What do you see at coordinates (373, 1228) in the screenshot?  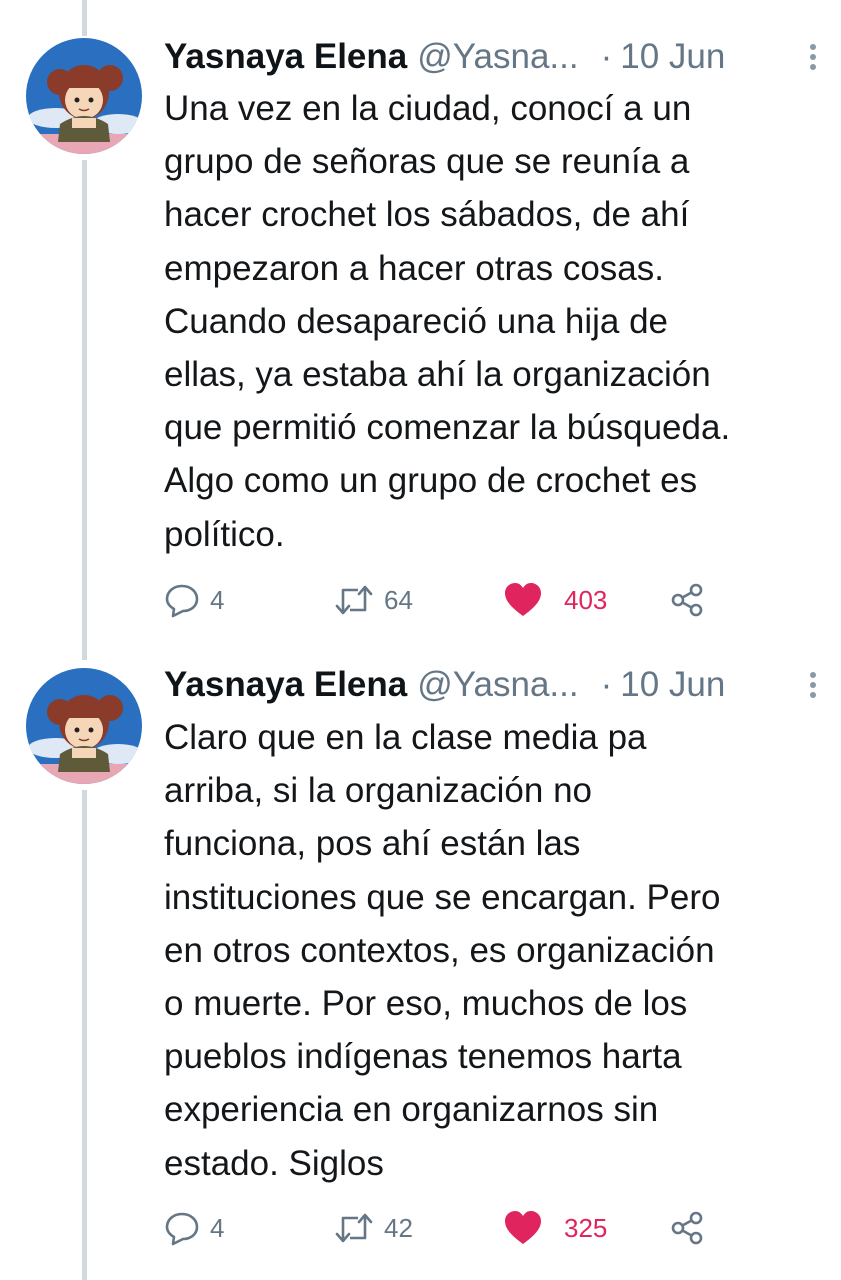 I see `retweet-button: 42` at bounding box center [373, 1228].